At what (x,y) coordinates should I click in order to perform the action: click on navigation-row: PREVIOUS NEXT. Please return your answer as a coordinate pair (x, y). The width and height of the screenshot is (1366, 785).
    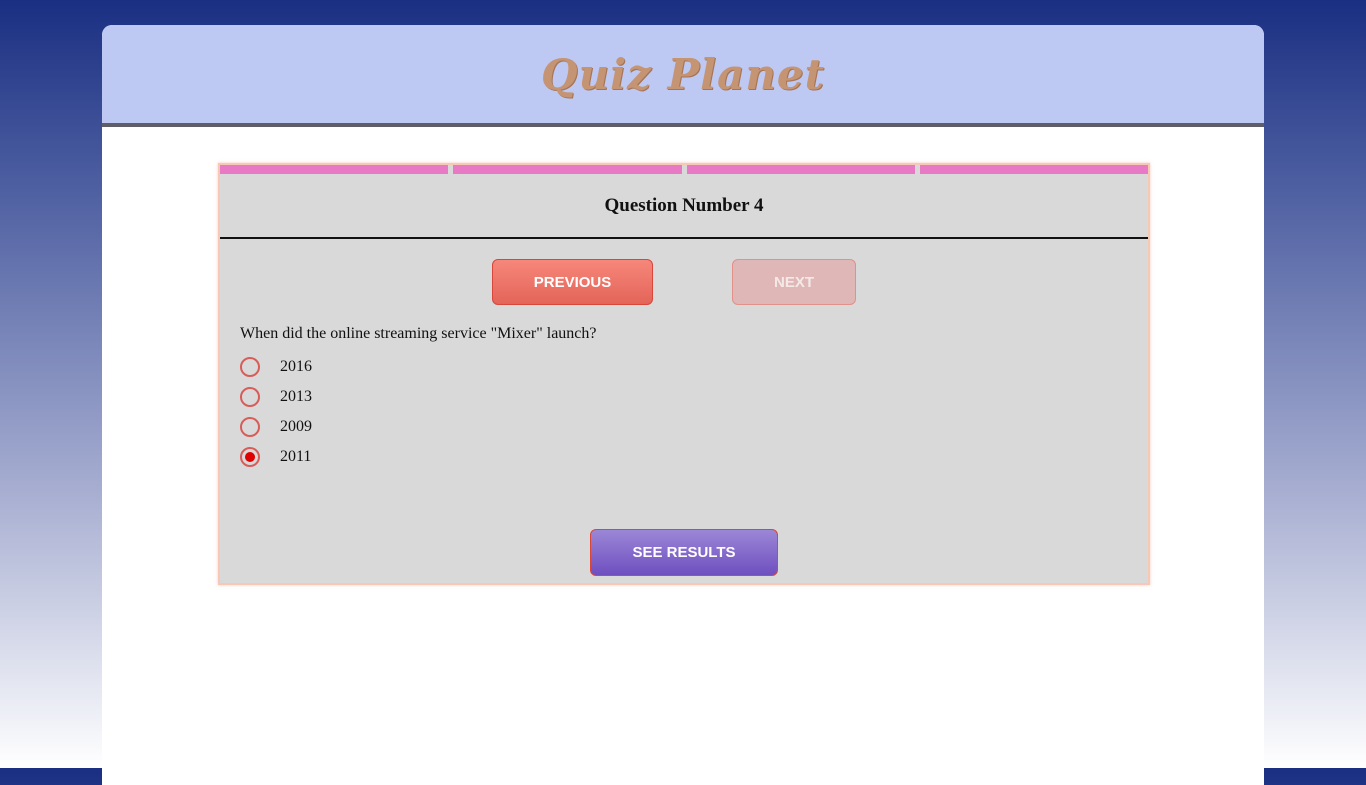
    Looking at the image, I should click on (684, 284).